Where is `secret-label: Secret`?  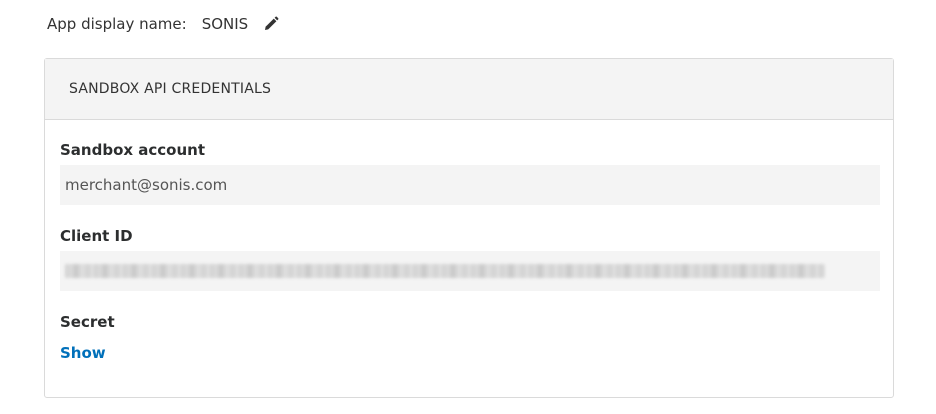 secret-label: Secret is located at coordinates (87, 322).